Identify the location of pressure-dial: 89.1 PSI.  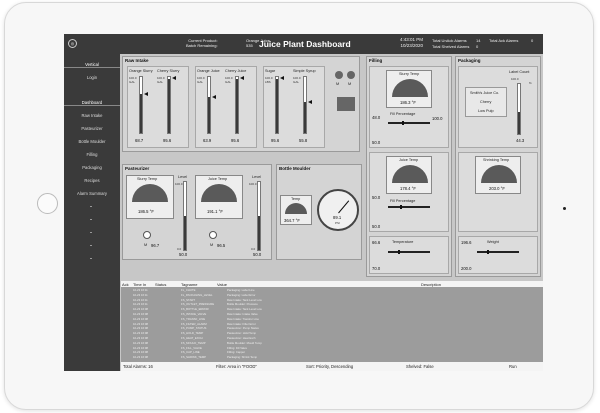
(338, 210).